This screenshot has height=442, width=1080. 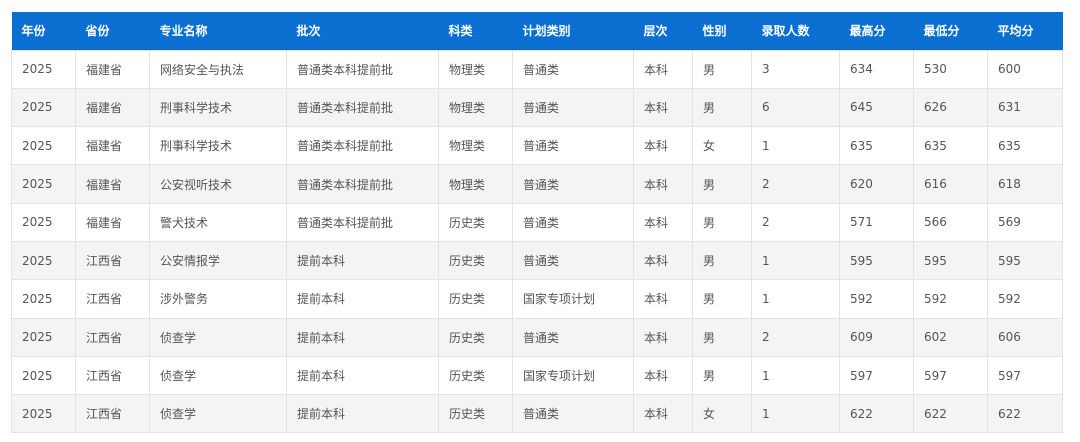 What do you see at coordinates (1025, 337) in the screenshot?
I see `cell-avg-score: 606` at bounding box center [1025, 337].